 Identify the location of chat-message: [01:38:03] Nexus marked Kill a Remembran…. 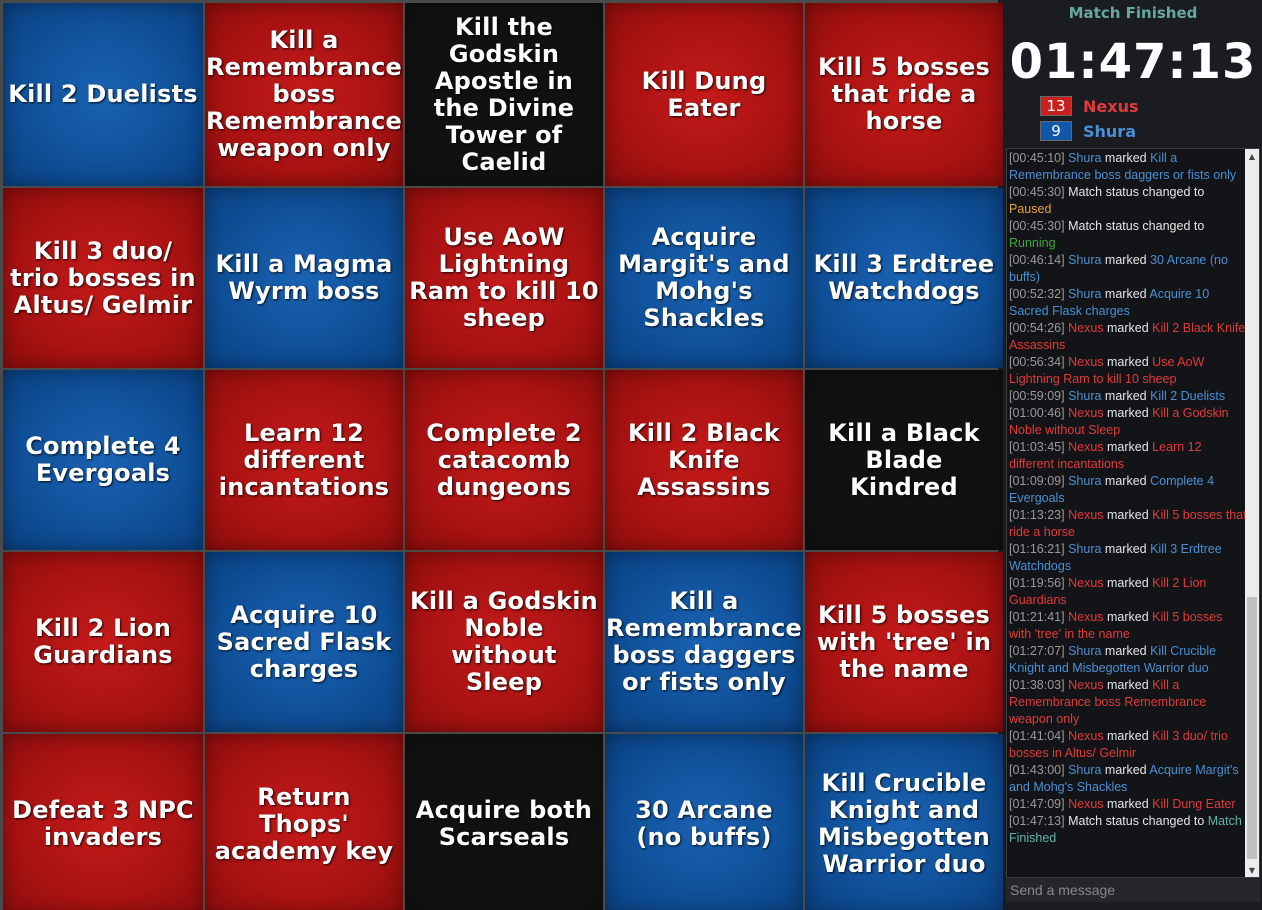
(1128, 702).